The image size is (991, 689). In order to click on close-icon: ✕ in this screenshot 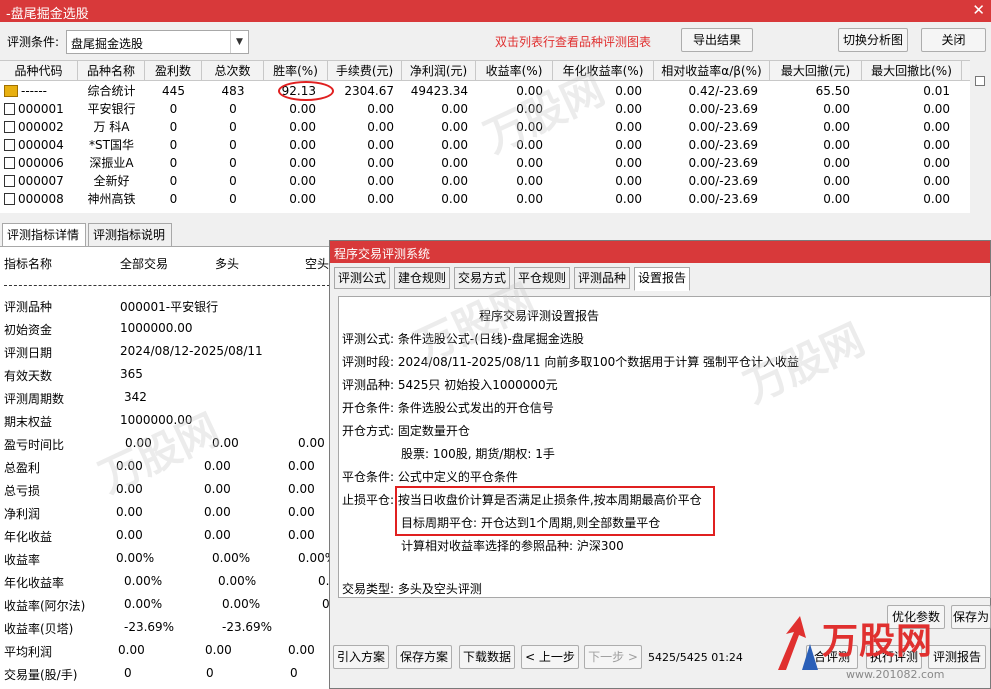, I will do `click(978, 10)`.